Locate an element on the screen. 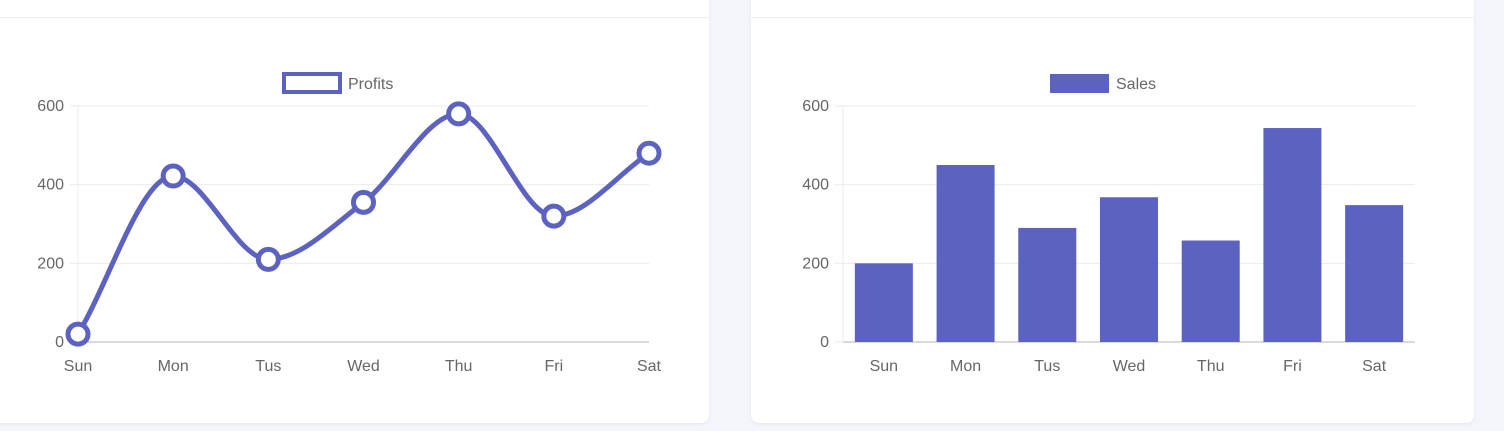  x-tick-label: Wed is located at coordinates (1129, 366).